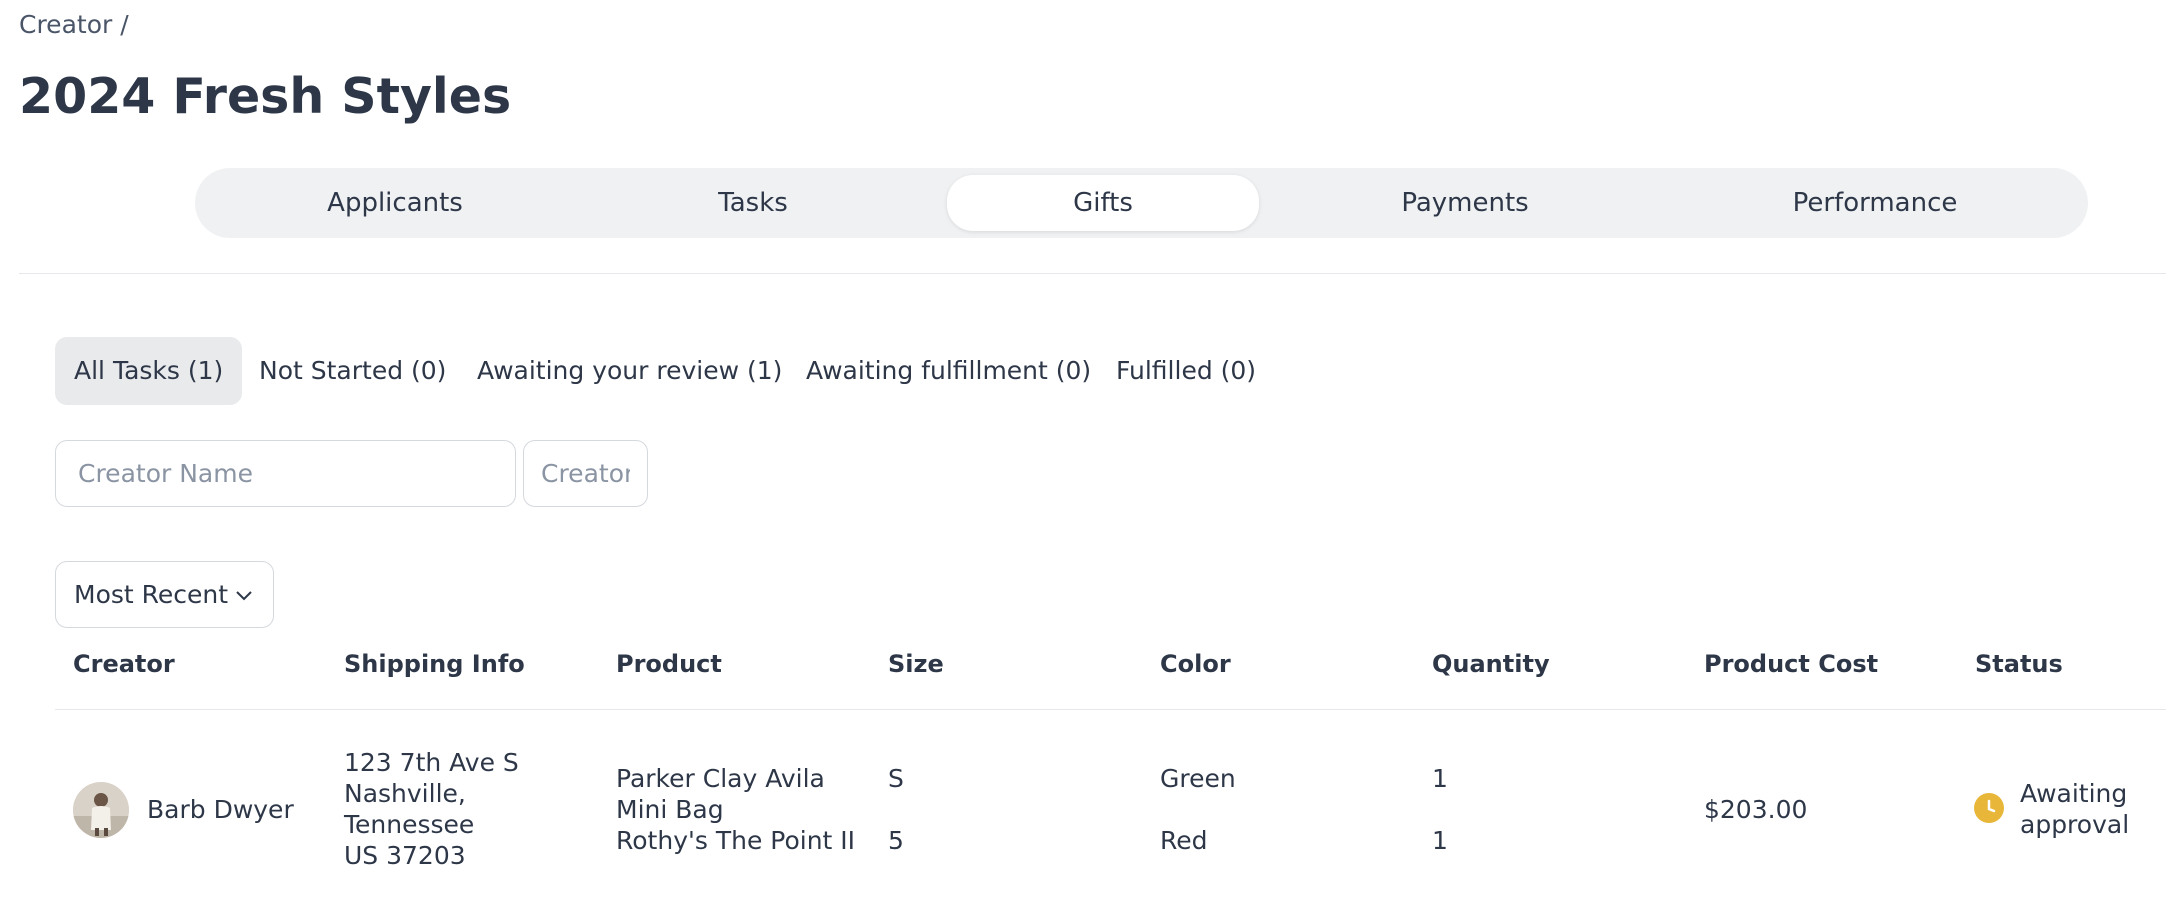 The image size is (2166, 922). Describe the element at coordinates (285, 473) in the screenshot. I see `creator-name-input` at that location.